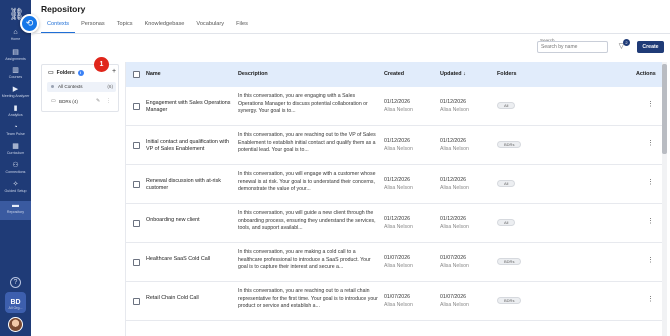  I want to click on column-header-created: Created, so click(394, 74).